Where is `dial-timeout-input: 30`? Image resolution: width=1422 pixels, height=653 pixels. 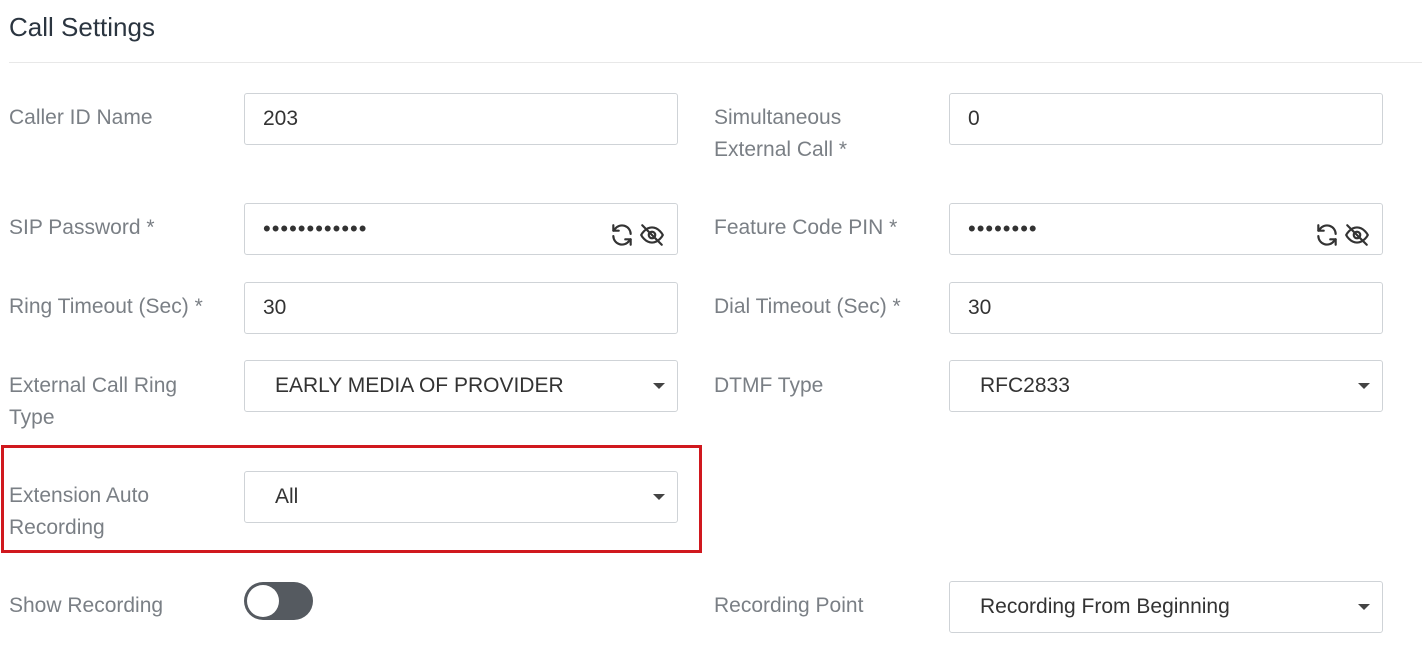 dial-timeout-input: 30 is located at coordinates (1166, 308).